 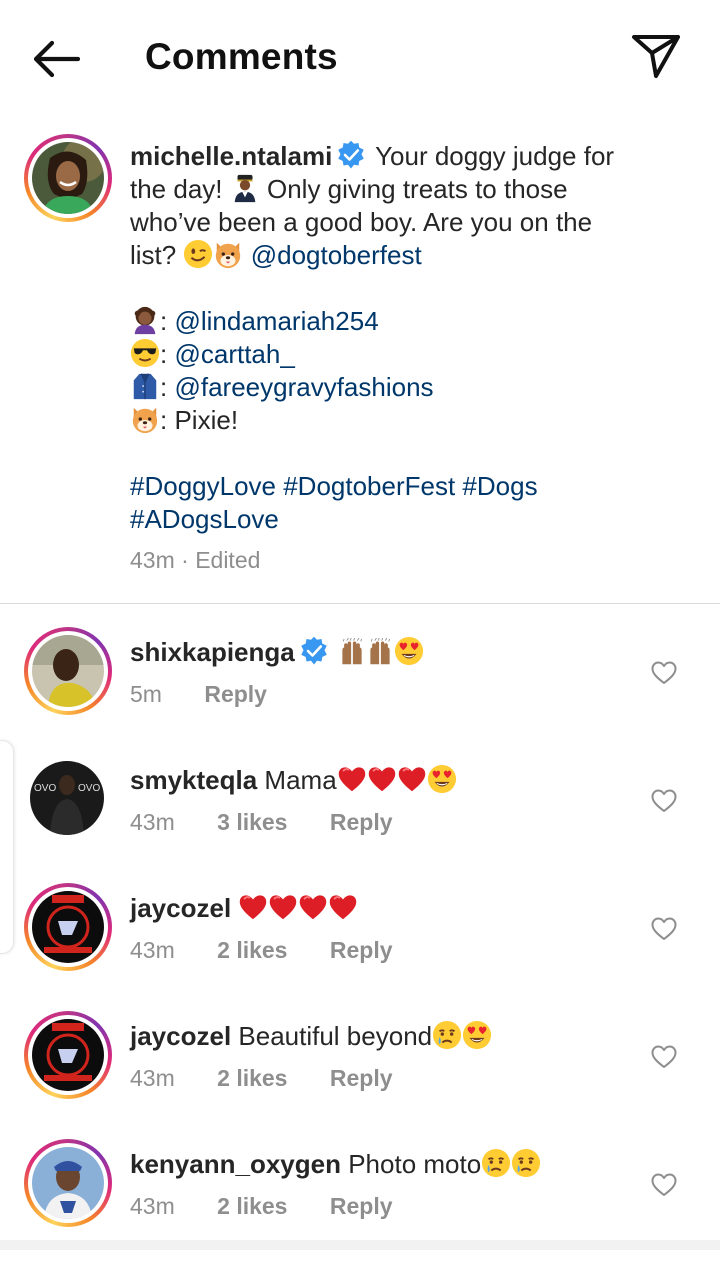 What do you see at coordinates (361, 222) in the screenshot?
I see `caption-text: who’ve been a good boy. Are you on the` at bounding box center [361, 222].